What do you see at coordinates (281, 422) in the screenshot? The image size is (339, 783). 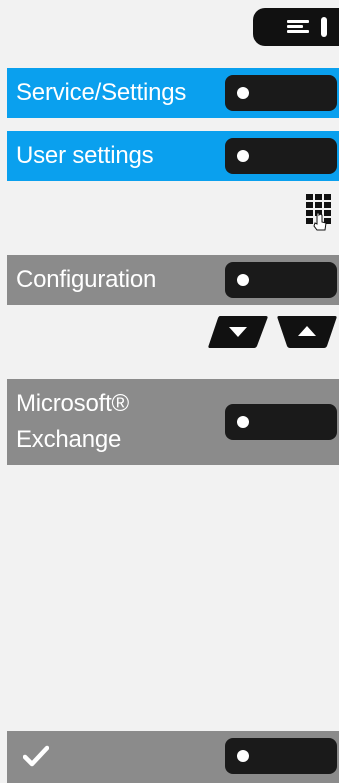 I see `microsoft-exchange-softkey` at bounding box center [281, 422].